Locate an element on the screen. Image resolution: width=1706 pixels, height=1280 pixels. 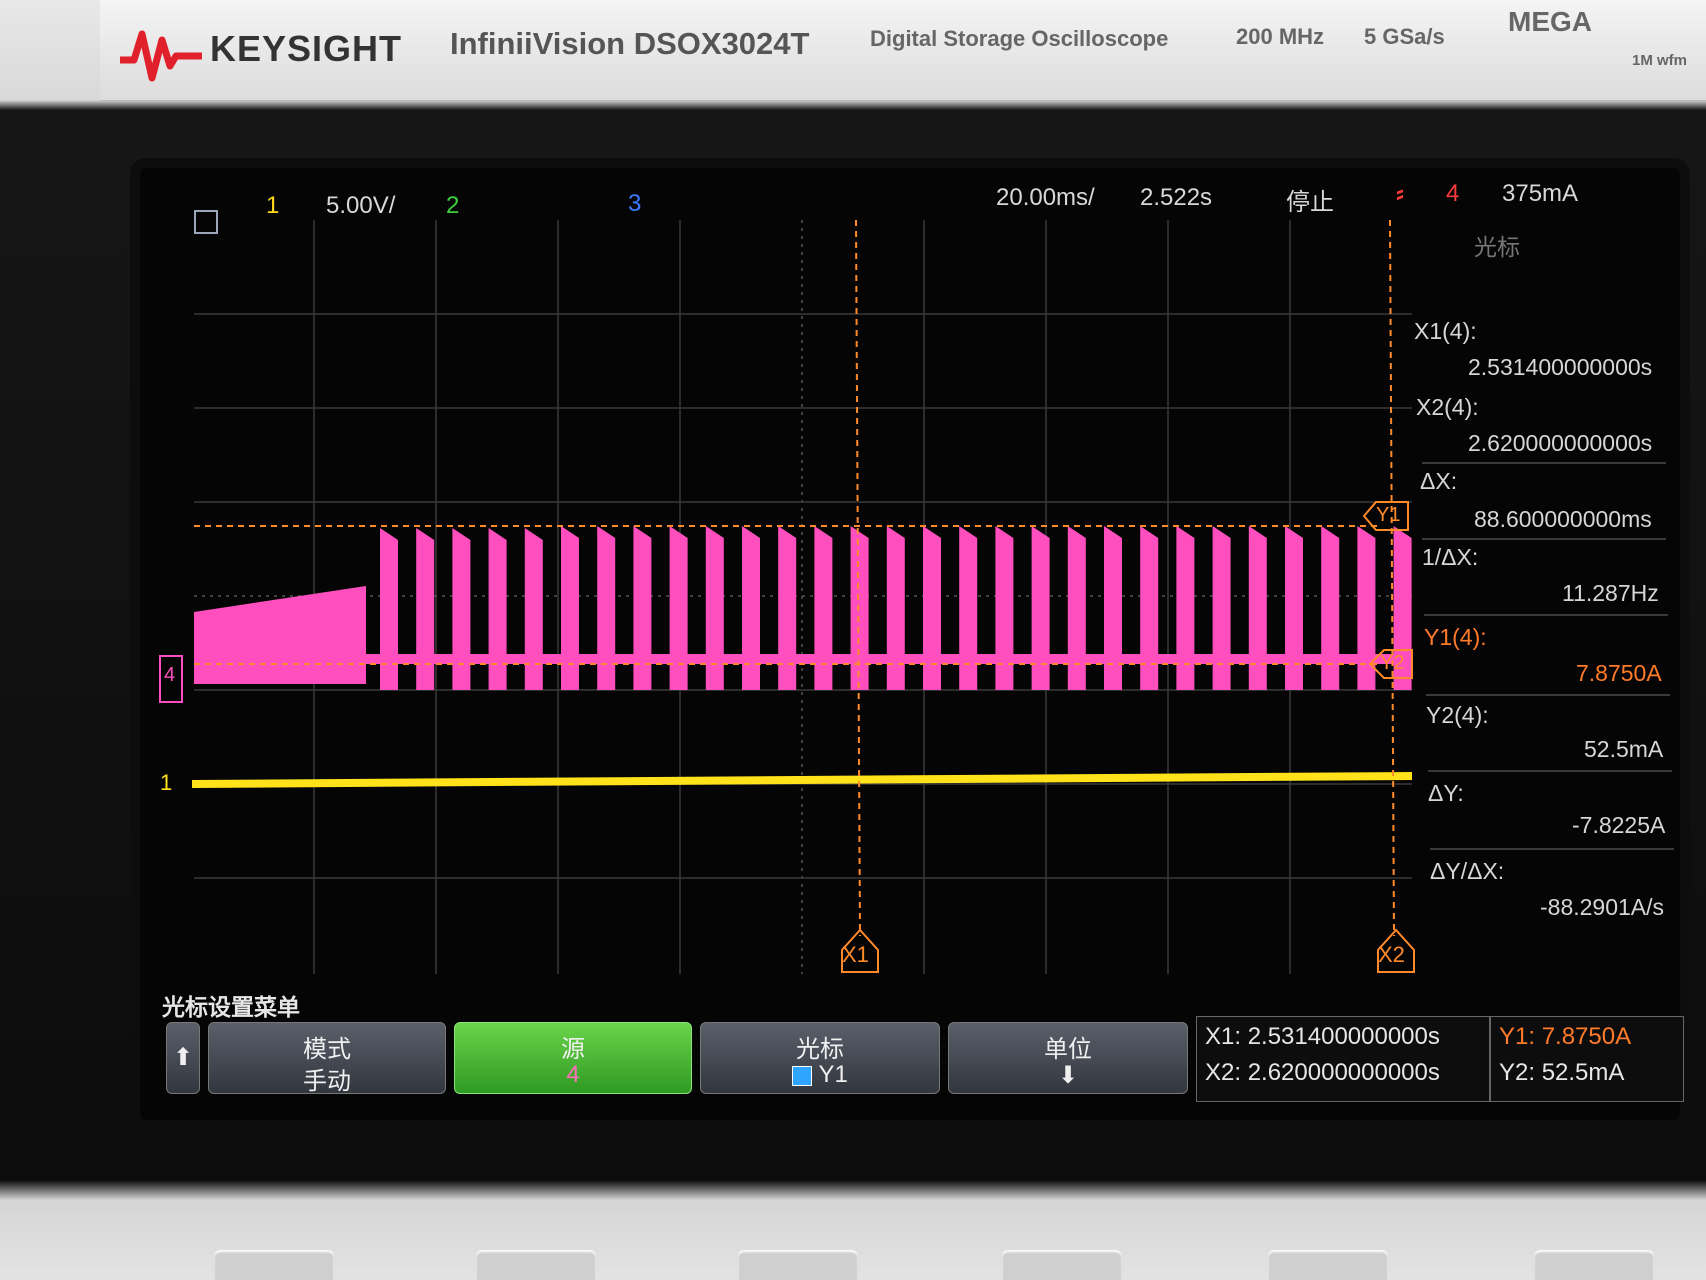
x2-label: X2(4): is located at coordinates (1447, 407).